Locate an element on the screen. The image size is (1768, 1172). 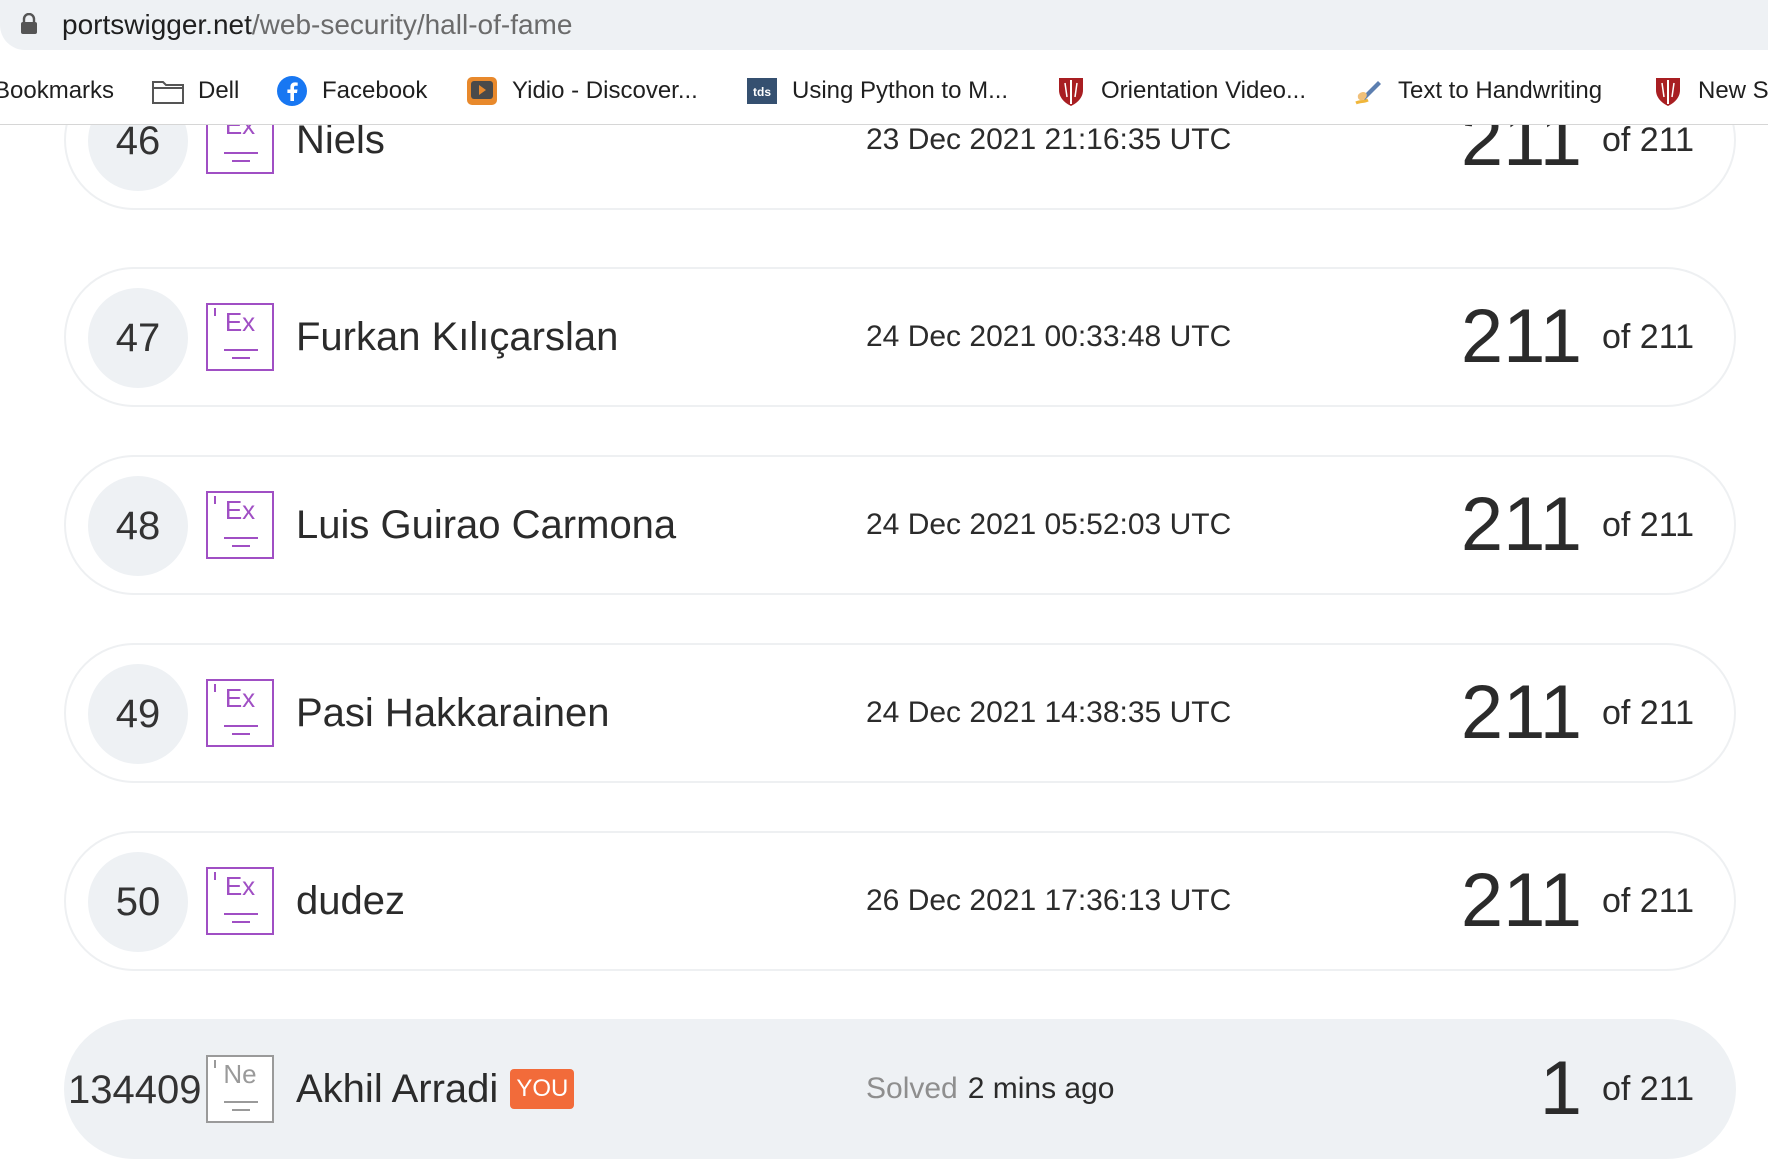
bookmark-new: New S is located at coordinates (1710, 91).